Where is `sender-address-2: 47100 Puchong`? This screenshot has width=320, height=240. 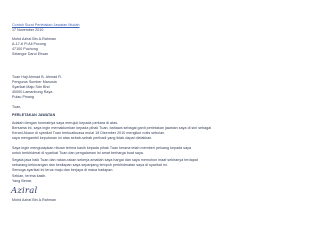
sender-address-2: 47100 Puchong is located at coordinates (25, 49).